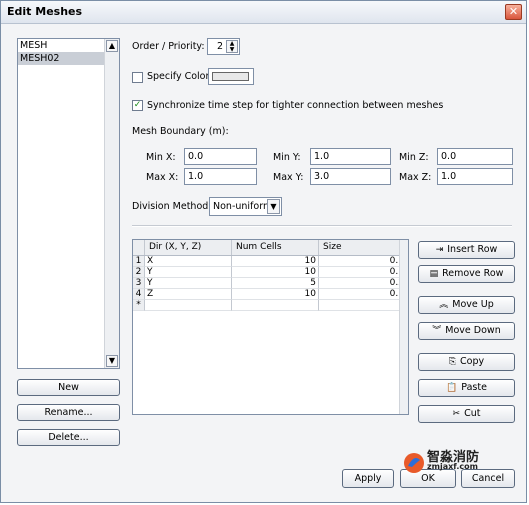  What do you see at coordinates (287, 157) in the screenshot?
I see `min-y-label: Min Y:` at bounding box center [287, 157].